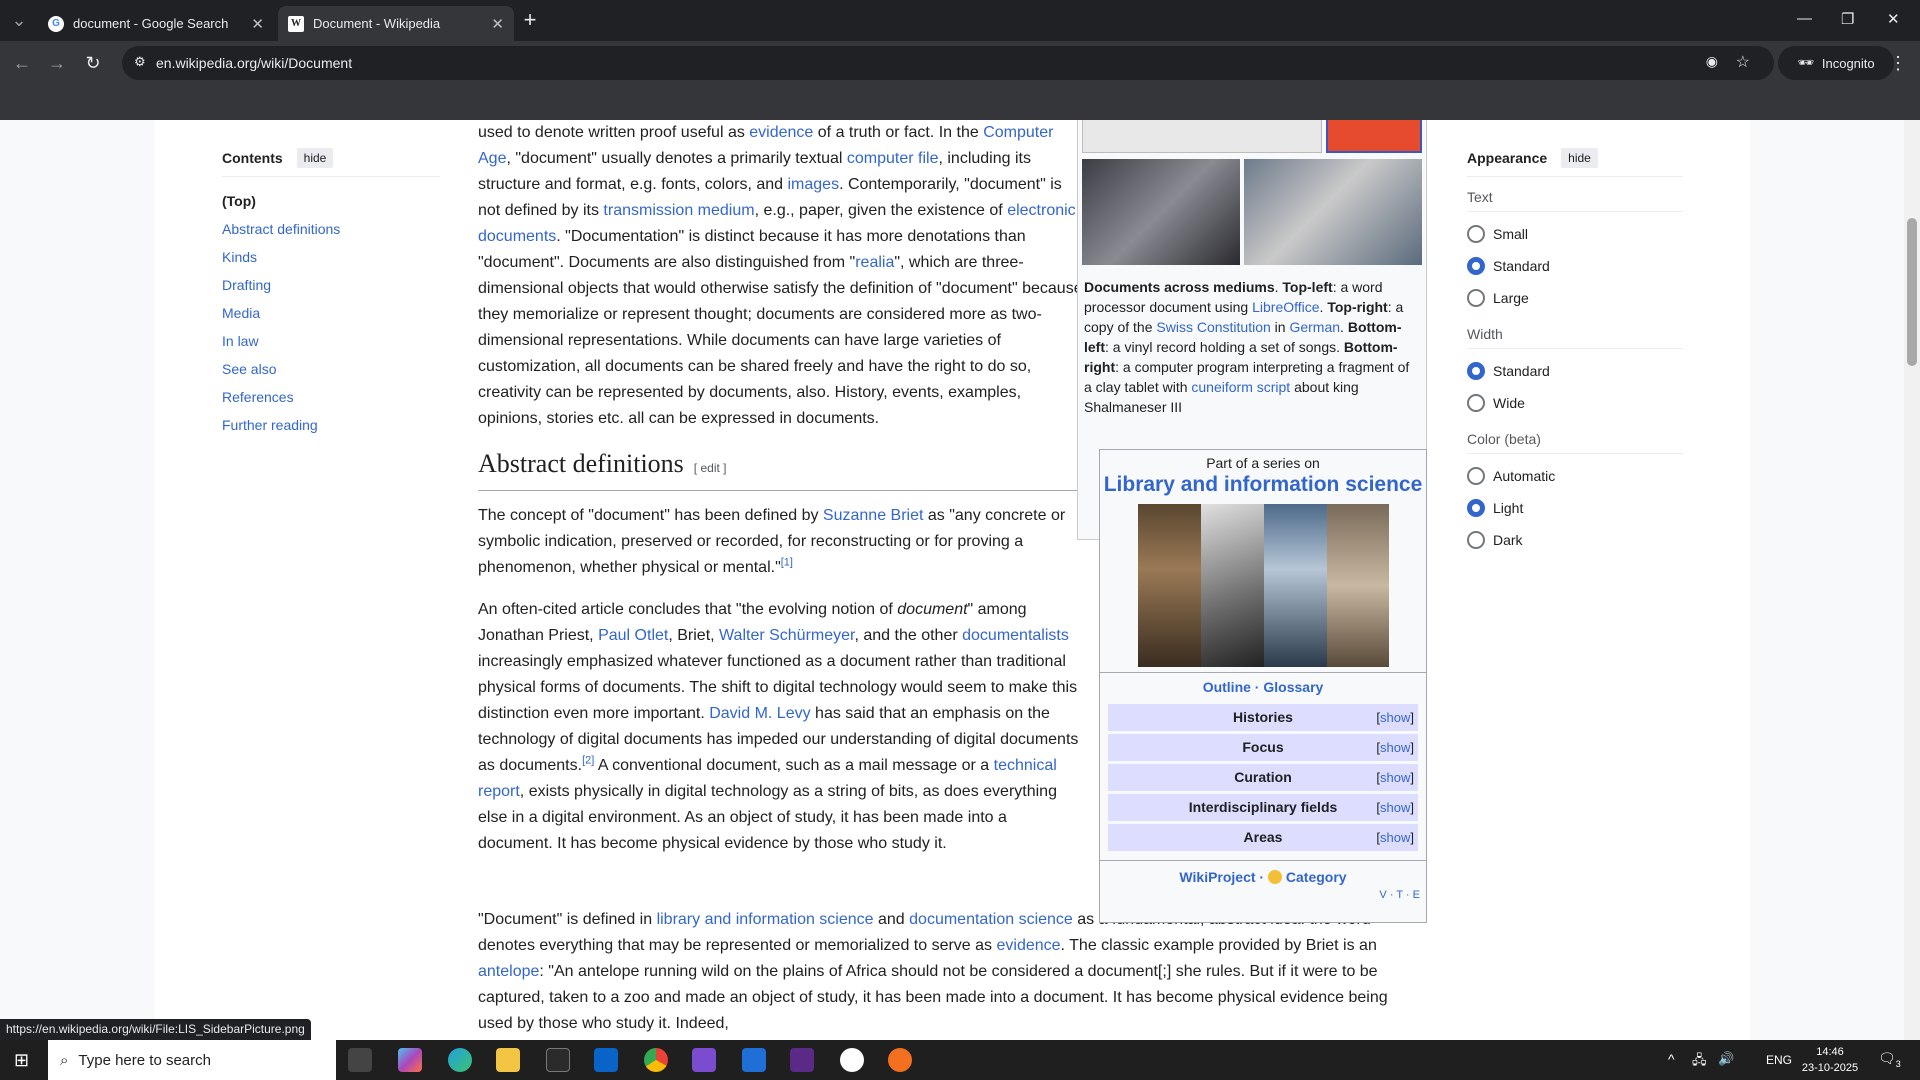 This screenshot has height=1080, width=1920. I want to click on network-icon: 🖧, so click(1699, 1062).